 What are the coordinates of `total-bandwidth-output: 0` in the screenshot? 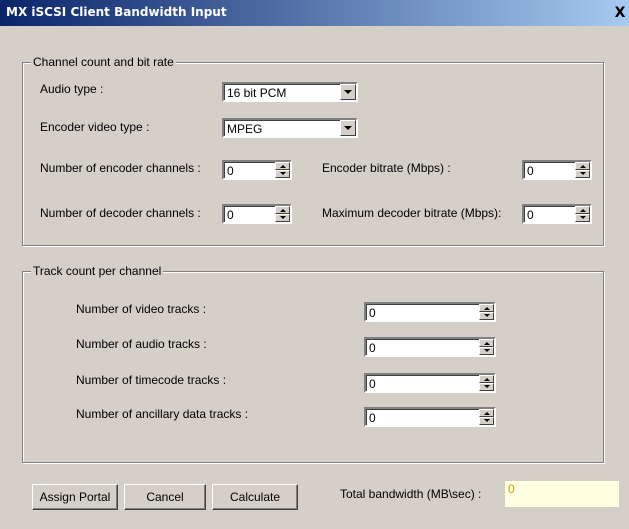 It's located at (562, 494).